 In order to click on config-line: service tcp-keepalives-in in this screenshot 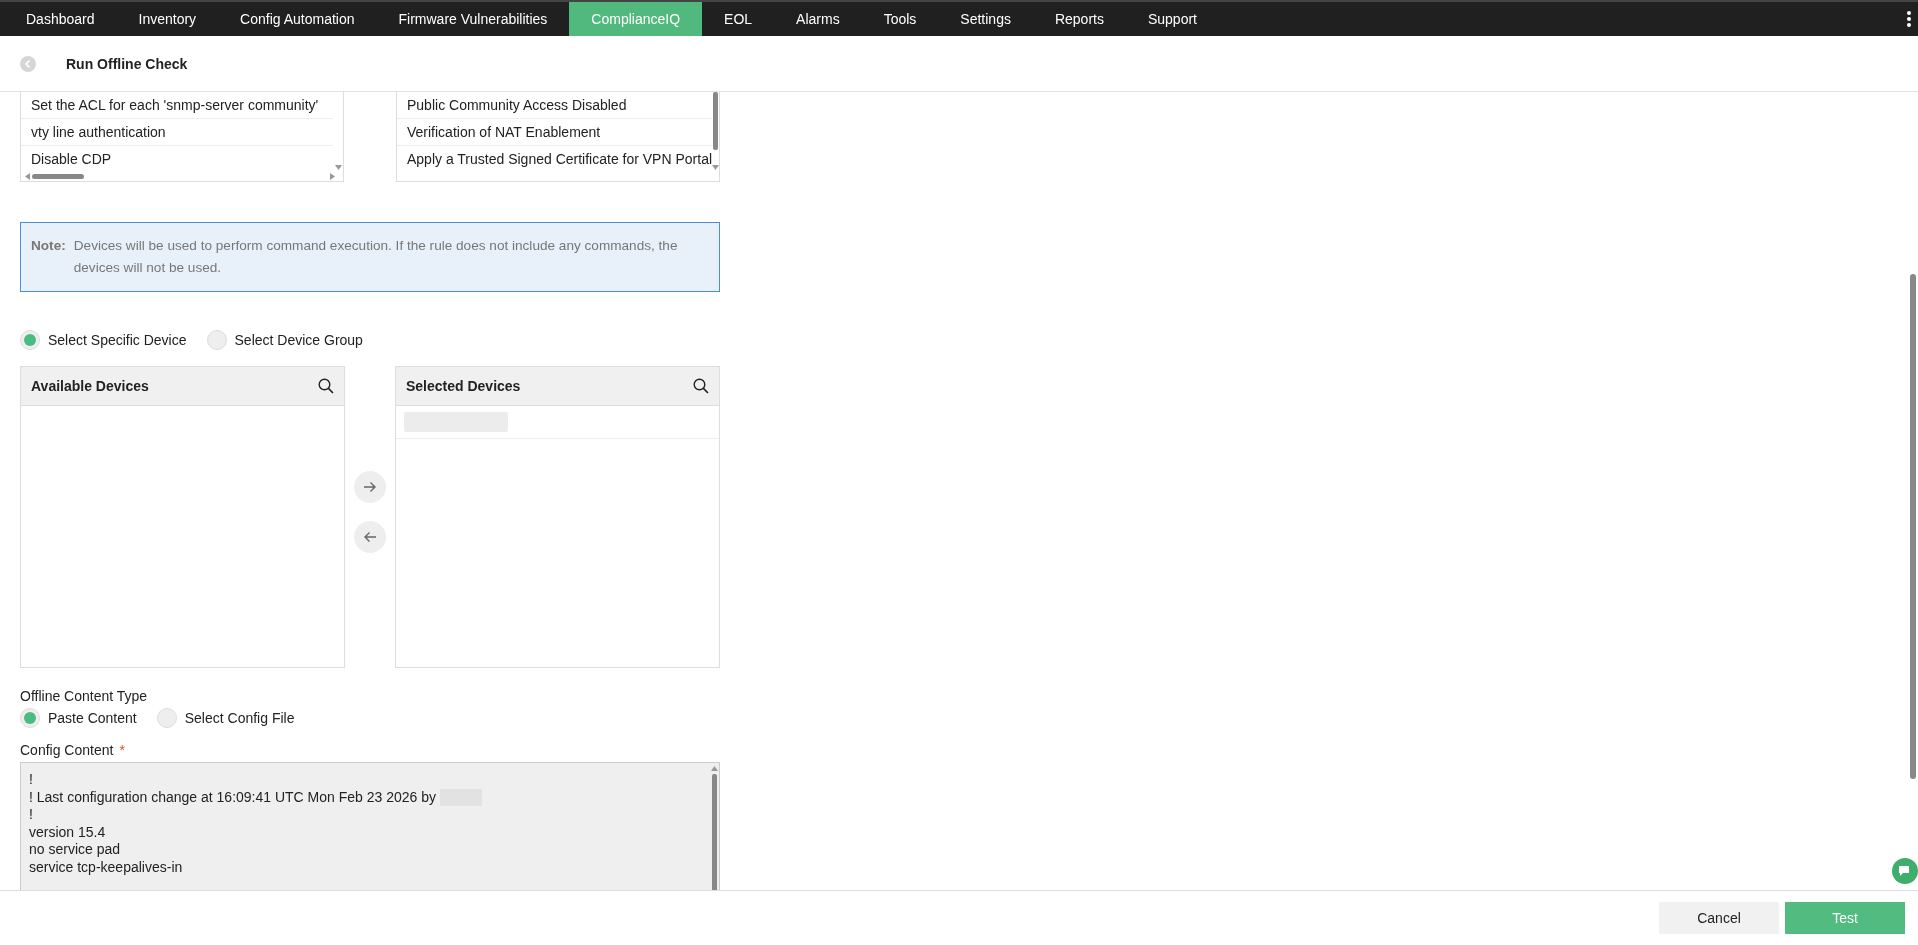, I will do `click(106, 867)`.